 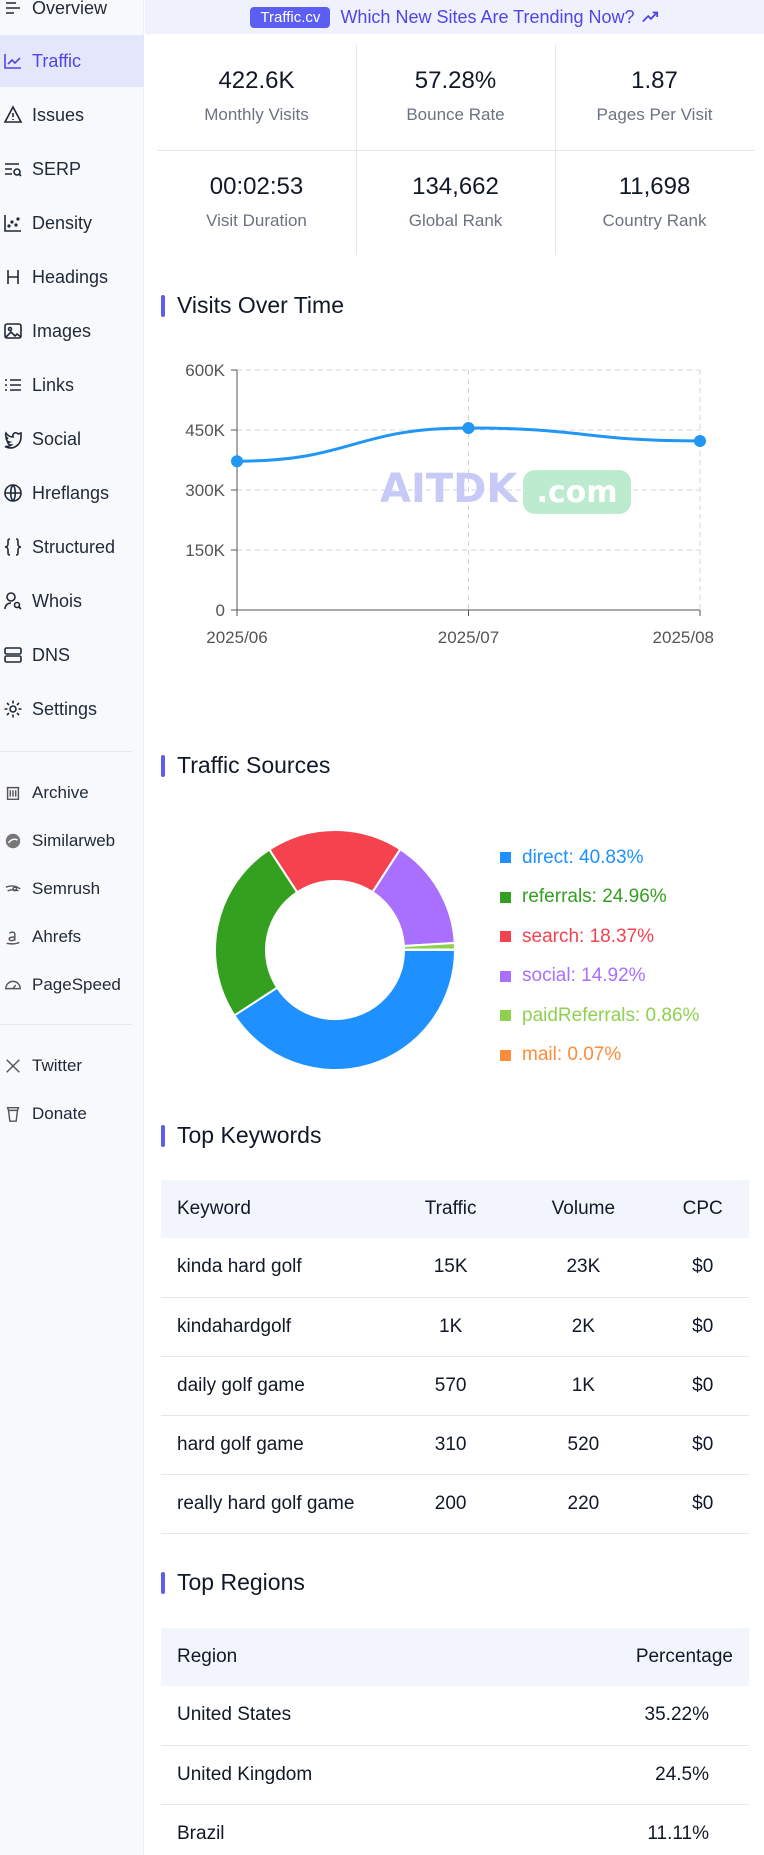 I want to click on legend-item-mail: mail: 0.07%, so click(x=599, y=1056).